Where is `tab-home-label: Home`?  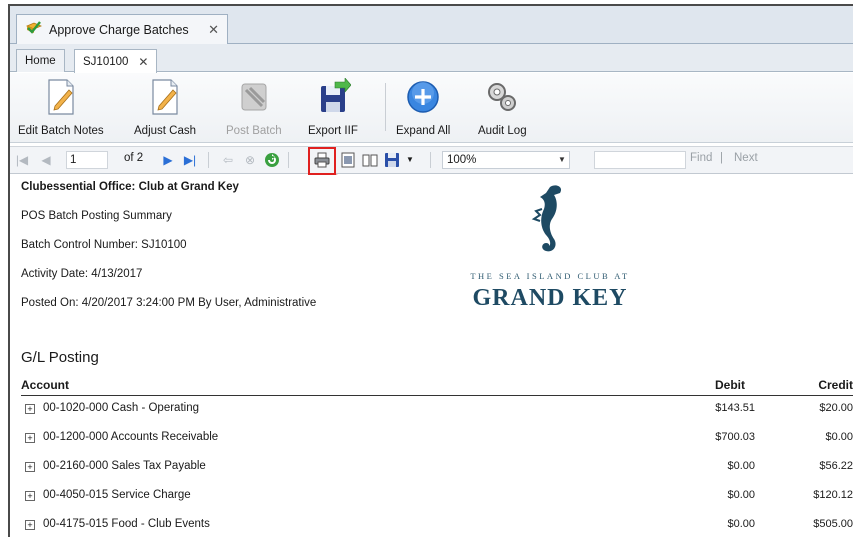 tab-home-label: Home is located at coordinates (40, 61).